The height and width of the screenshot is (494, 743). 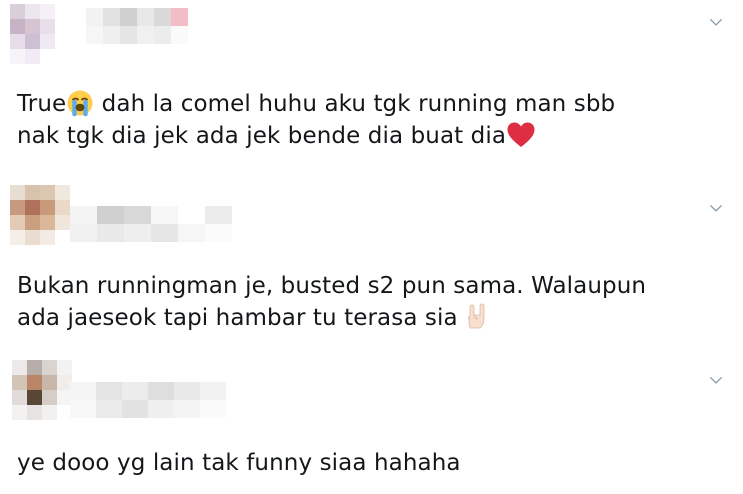 I want to click on reply-text-line-1: ye dooo yg lain tak funny siaa hahaha, so click(x=239, y=463).